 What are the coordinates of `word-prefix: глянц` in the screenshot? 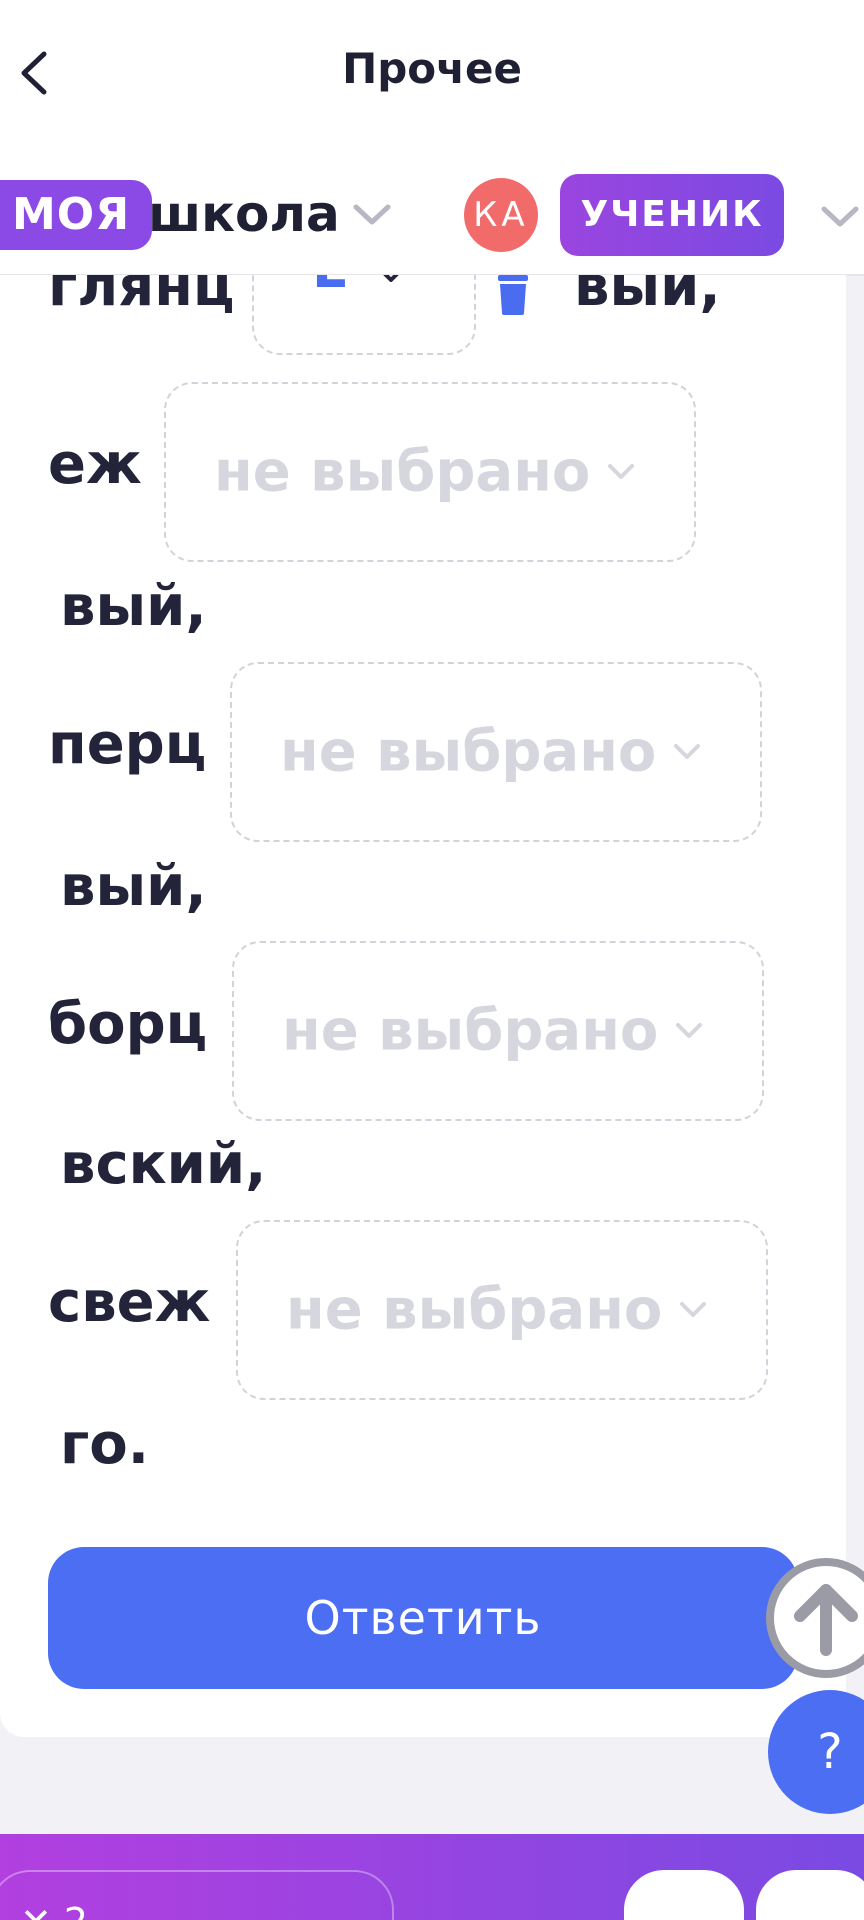 It's located at (141, 297).